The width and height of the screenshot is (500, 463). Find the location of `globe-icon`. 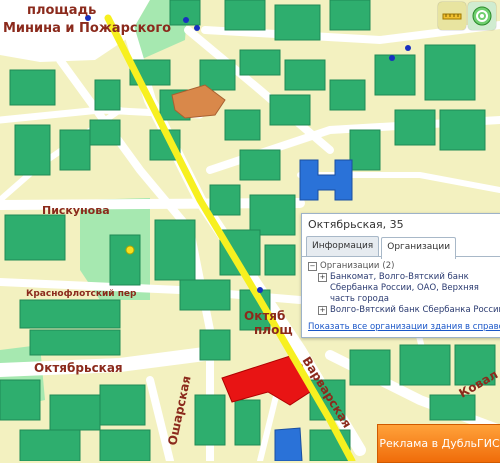

globe-icon is located at coordinates (482, 16).